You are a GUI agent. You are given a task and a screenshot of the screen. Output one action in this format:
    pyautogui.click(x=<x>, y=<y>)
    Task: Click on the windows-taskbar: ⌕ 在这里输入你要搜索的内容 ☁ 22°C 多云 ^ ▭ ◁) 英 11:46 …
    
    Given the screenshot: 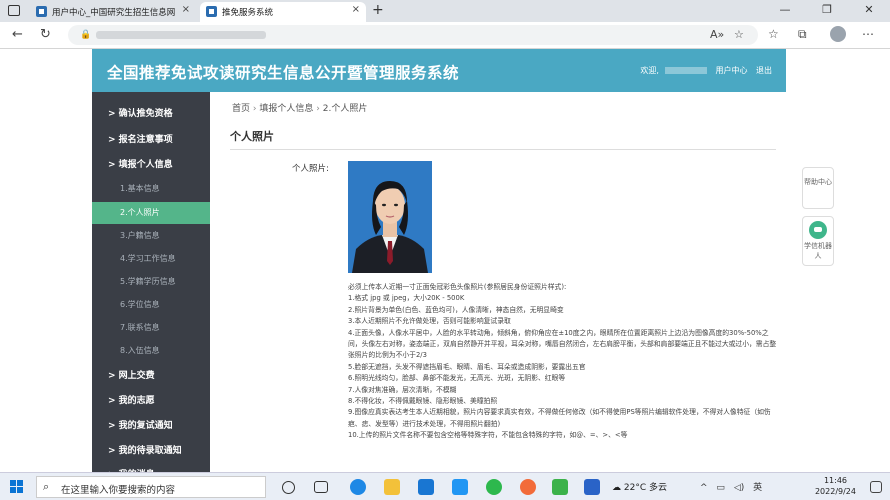 What is the action you would take?
    pyautogui.click(x=445, y=486)
    